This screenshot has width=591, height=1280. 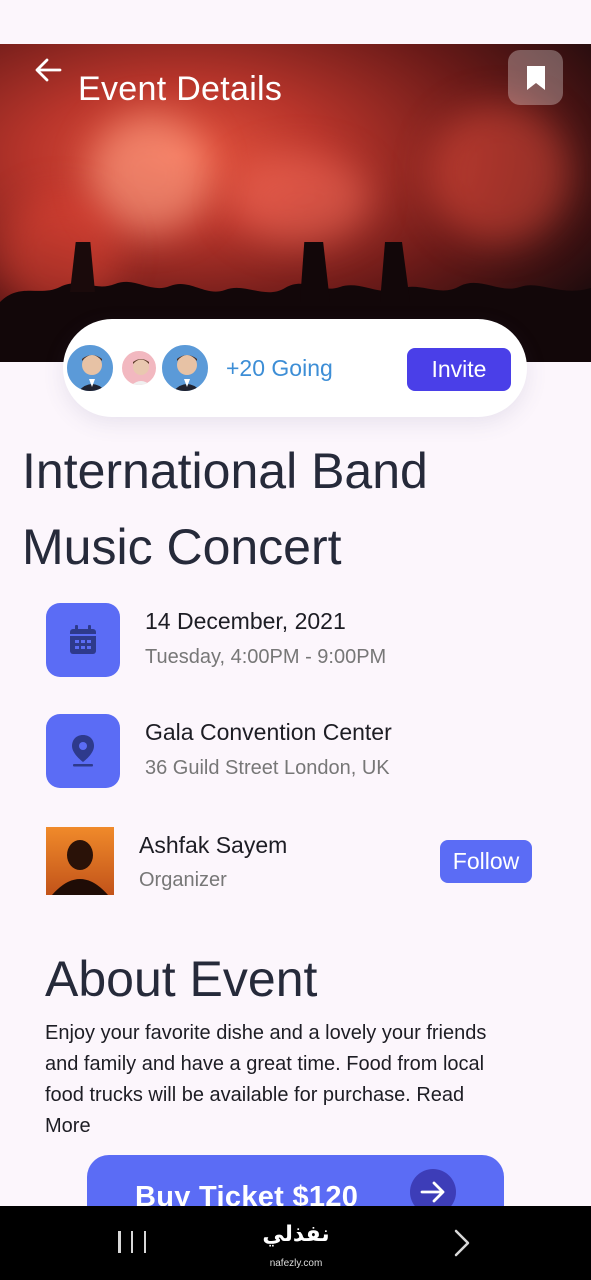 I want to click on back-chevron-icon, so click(x=462, y=1243).